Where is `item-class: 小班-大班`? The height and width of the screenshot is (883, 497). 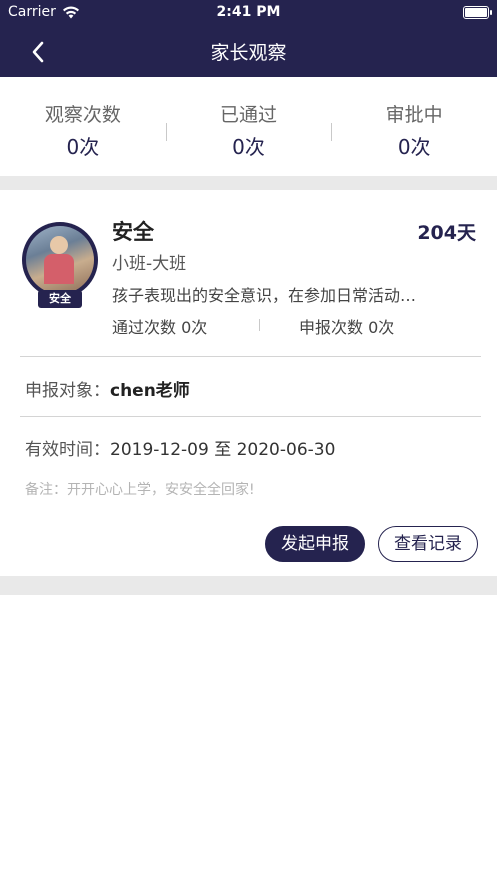 item-class: 小班-大班 is located at coordinates (149, 264).